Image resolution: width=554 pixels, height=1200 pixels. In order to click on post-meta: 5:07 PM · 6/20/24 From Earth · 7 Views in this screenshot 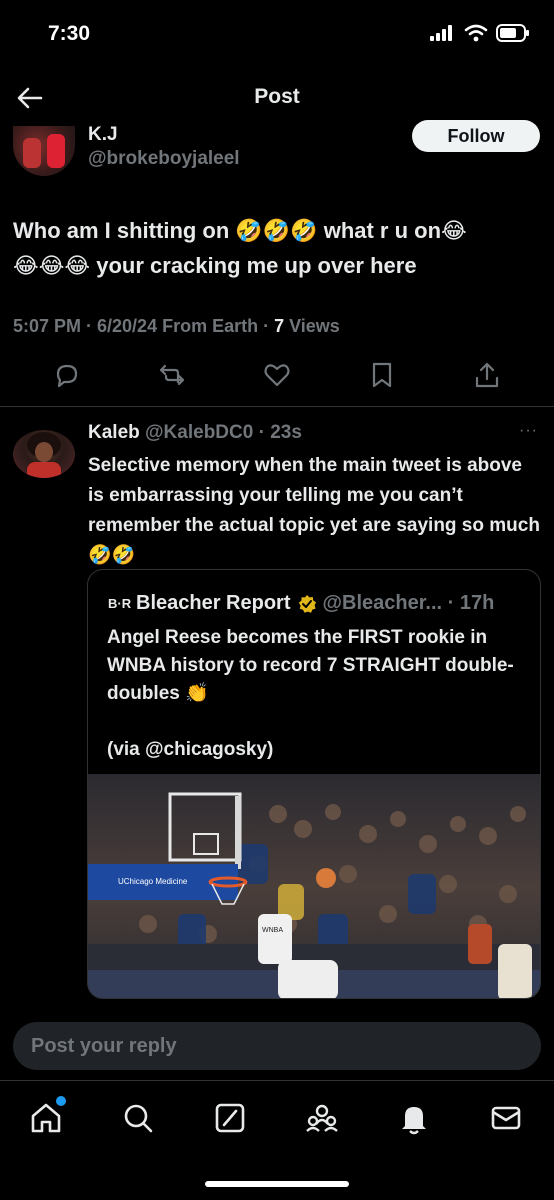, I will do `click(176, 326)`.